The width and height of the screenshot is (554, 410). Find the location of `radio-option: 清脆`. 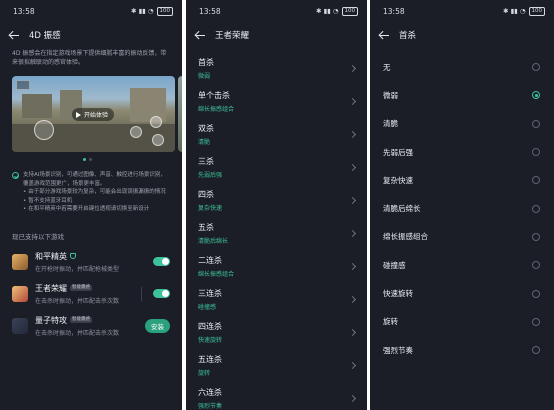

radio-option: 清脆 is located at coordinates (462, 124).